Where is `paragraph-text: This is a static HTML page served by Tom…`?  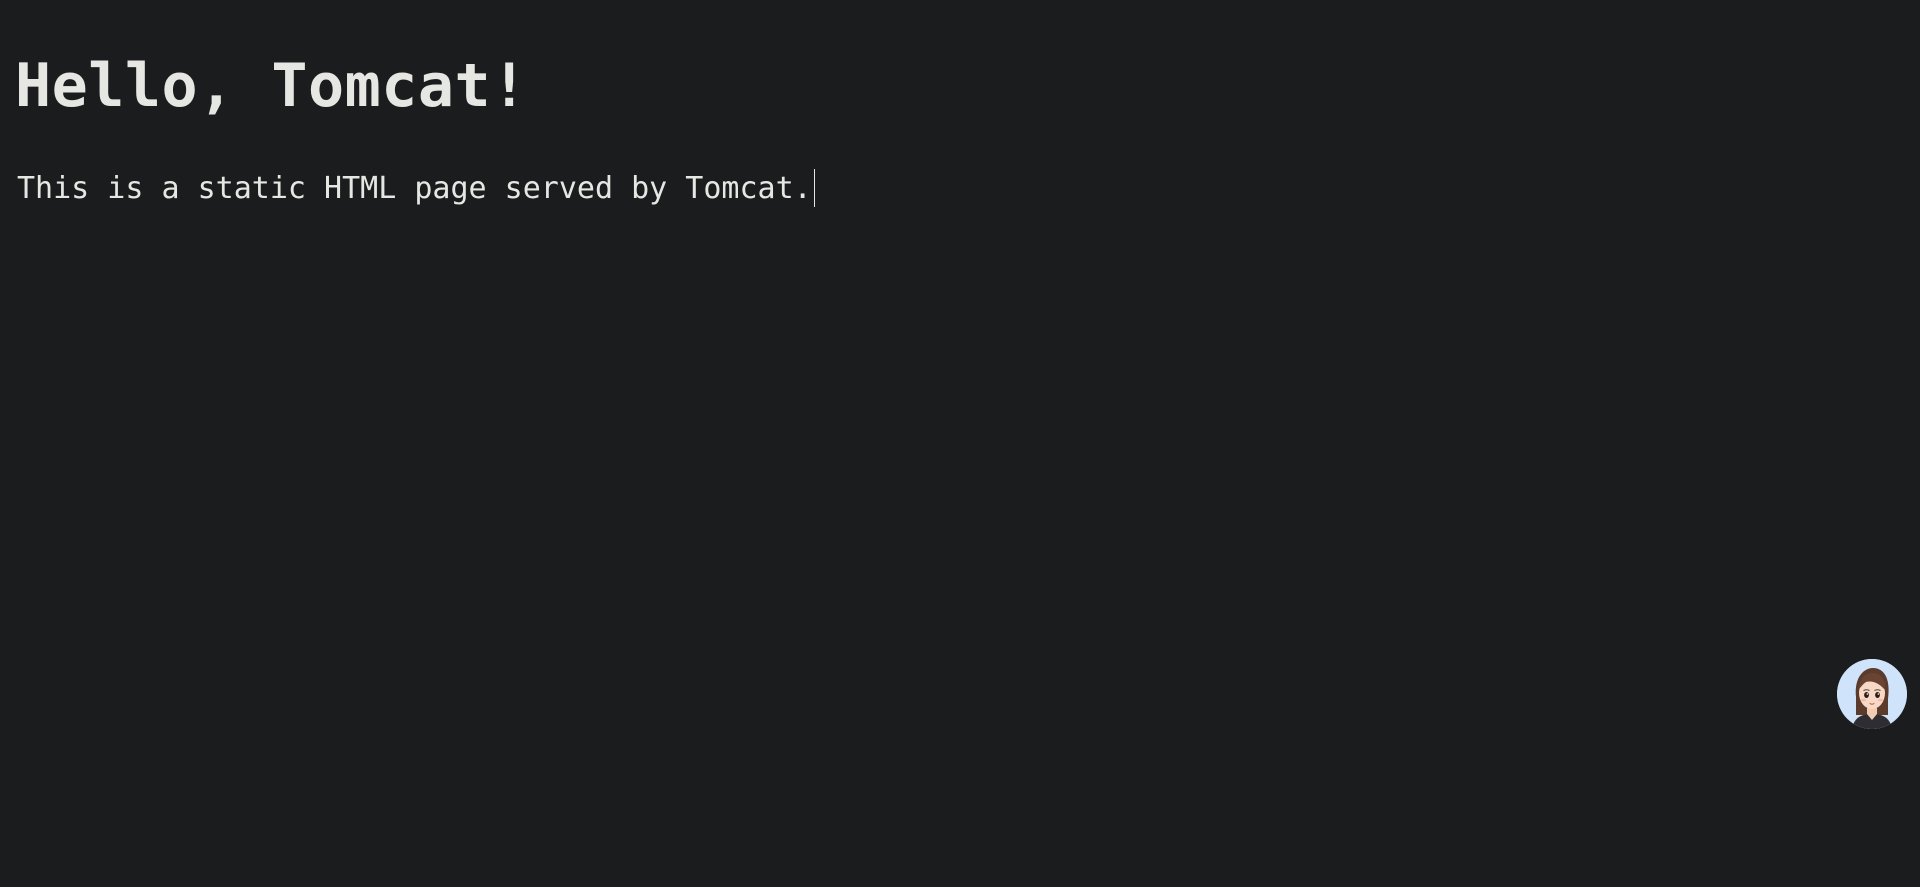 paragraph-text: This is a static HTML page served by Tom… is located at coordinates (414, 188).